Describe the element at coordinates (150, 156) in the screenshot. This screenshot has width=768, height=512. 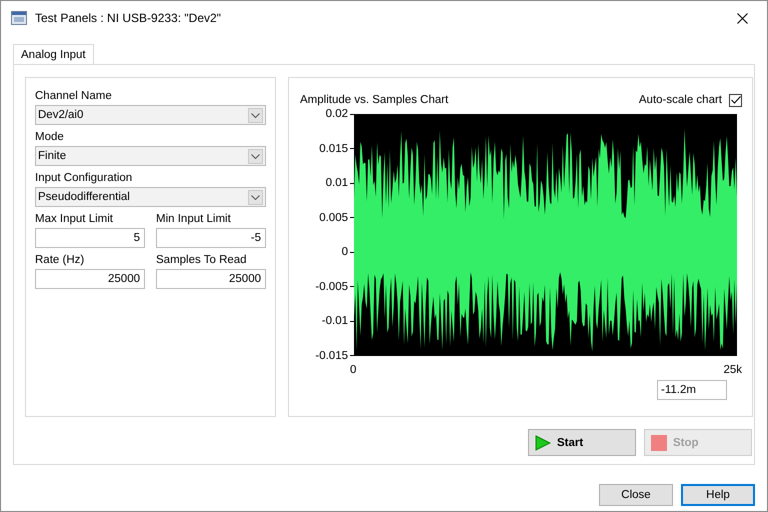
I see `dropdown: Finite` at that location.